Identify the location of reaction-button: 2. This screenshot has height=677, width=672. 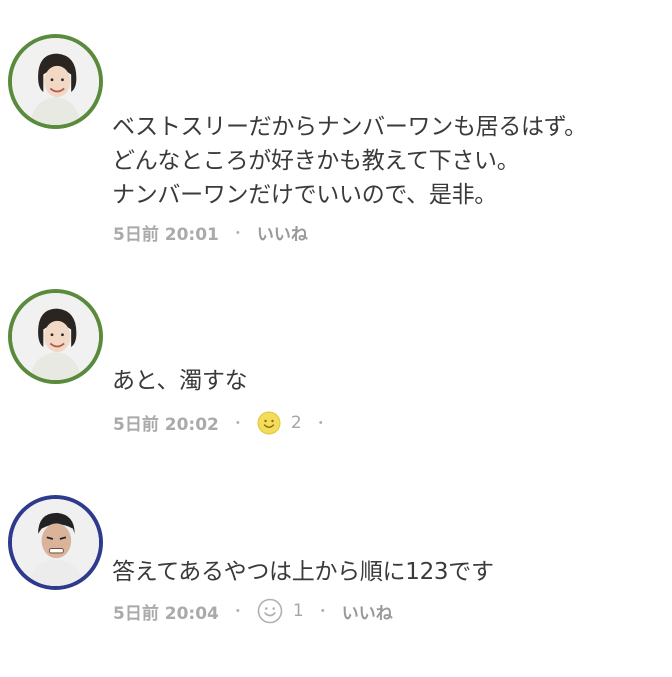
(279, 423).